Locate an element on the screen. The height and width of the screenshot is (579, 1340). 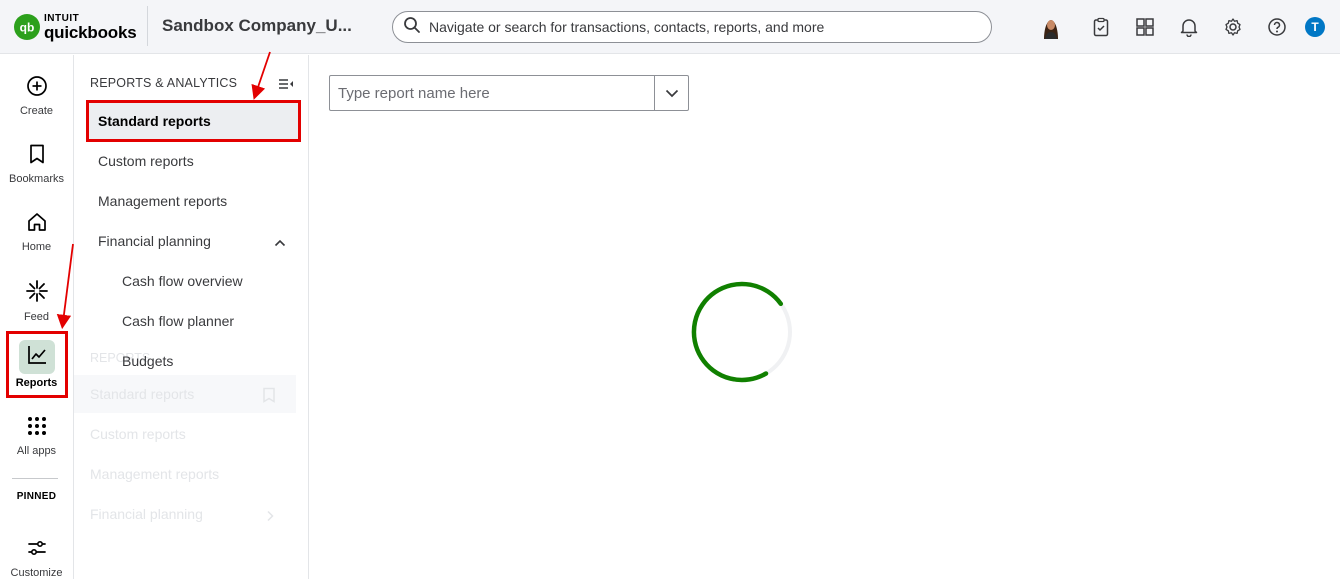
report-search-combobox: Type report name here is located at coordinates (509, 93).